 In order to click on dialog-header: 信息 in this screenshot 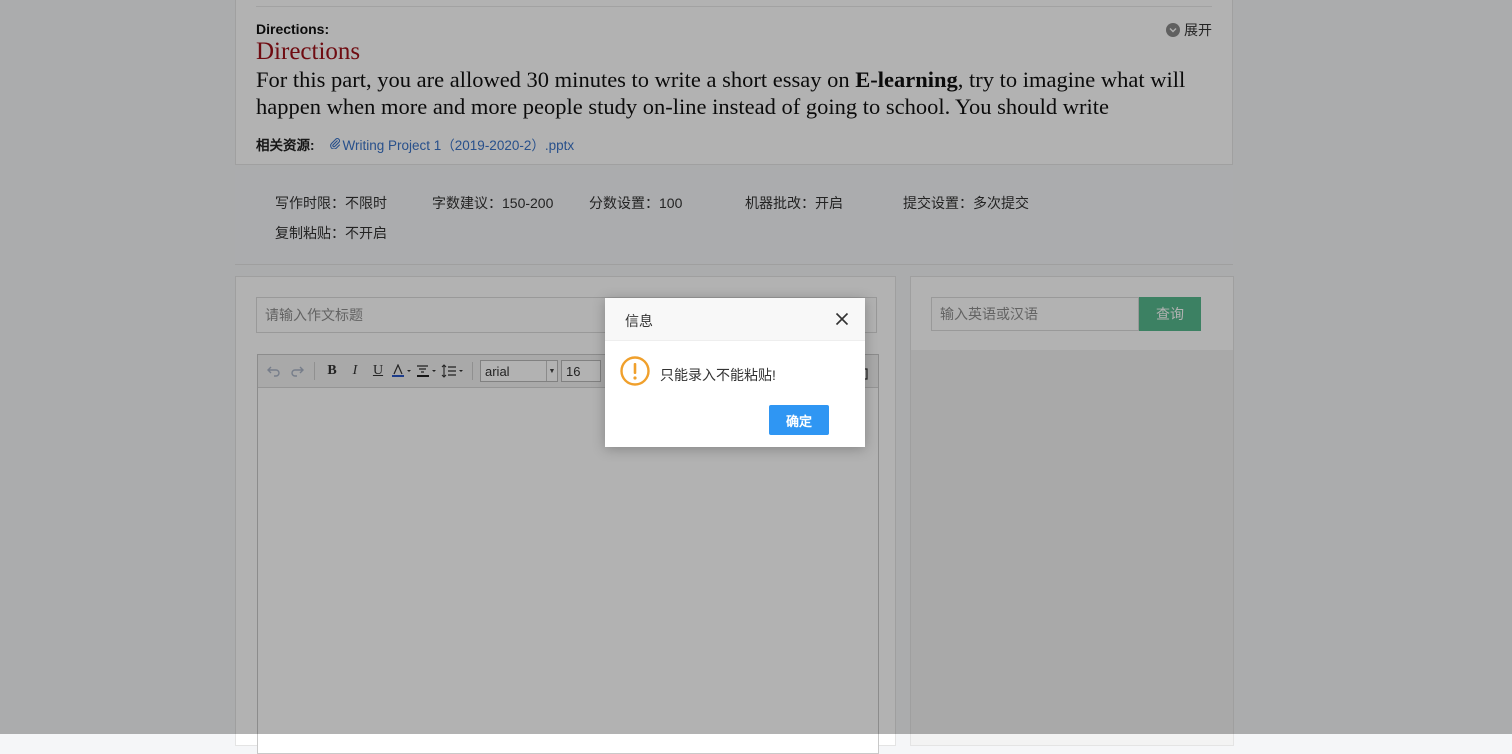, I will do `click(735, 319)`.